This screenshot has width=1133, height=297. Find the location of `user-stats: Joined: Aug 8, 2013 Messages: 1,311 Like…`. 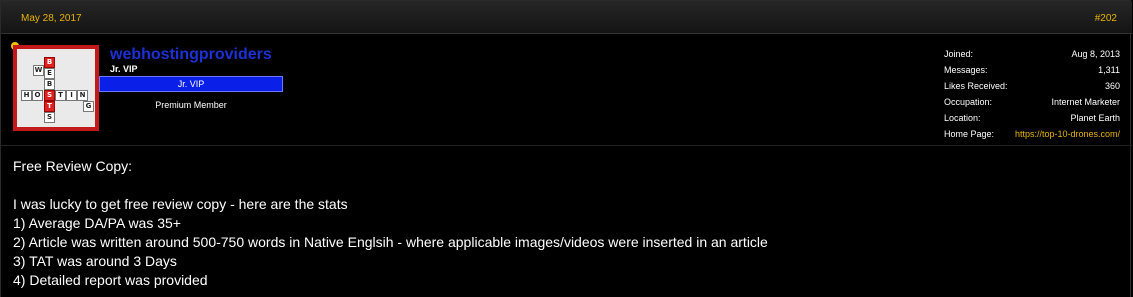

user-stats: Joined: Aug 8, 2013 Messages: 1,311 Like… is located at coordinates (1032, 97).